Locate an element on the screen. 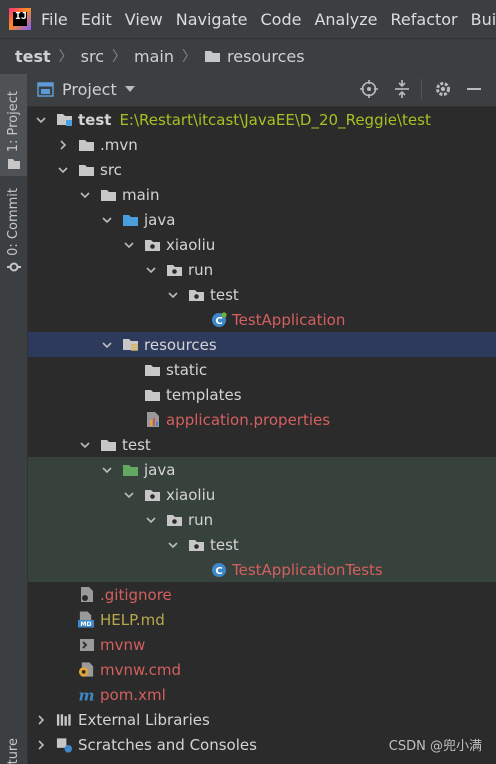 The height and width of the screenshot is (764, 496). tree-row: MD HELP.md is located at coordinates (262, 619).